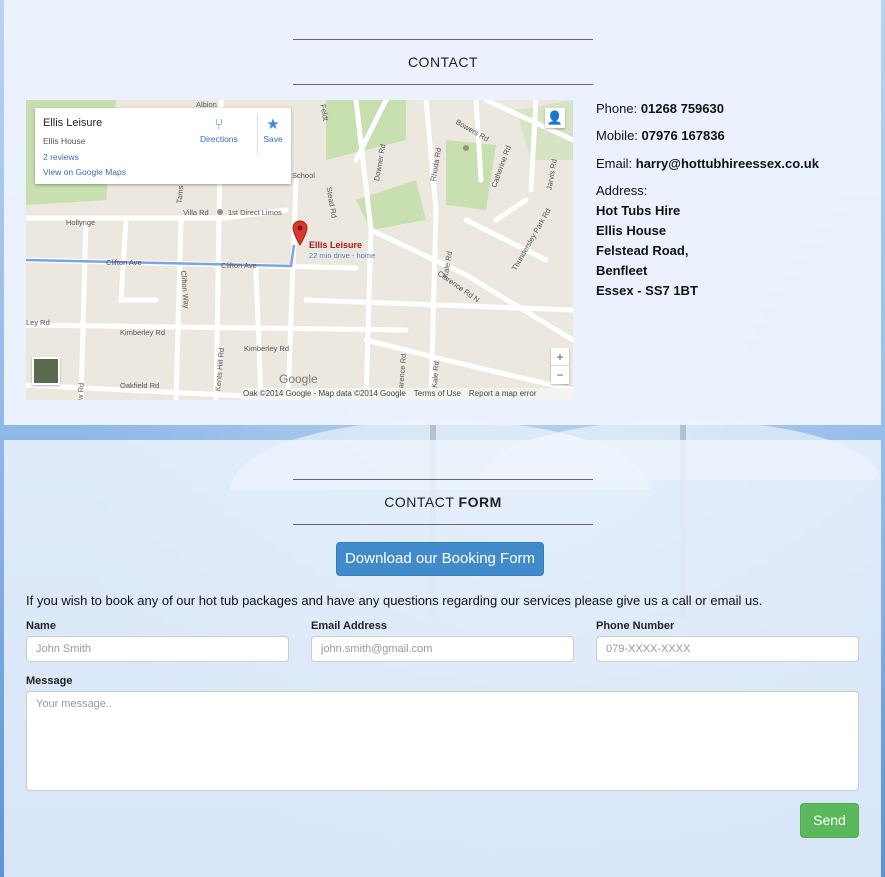 The width and height of the screenshot is (885, 877). What do you see at coordinates (631, 230) in the screenshot?
I see `address-line: Ellis House` at bounding box center [631, 230].